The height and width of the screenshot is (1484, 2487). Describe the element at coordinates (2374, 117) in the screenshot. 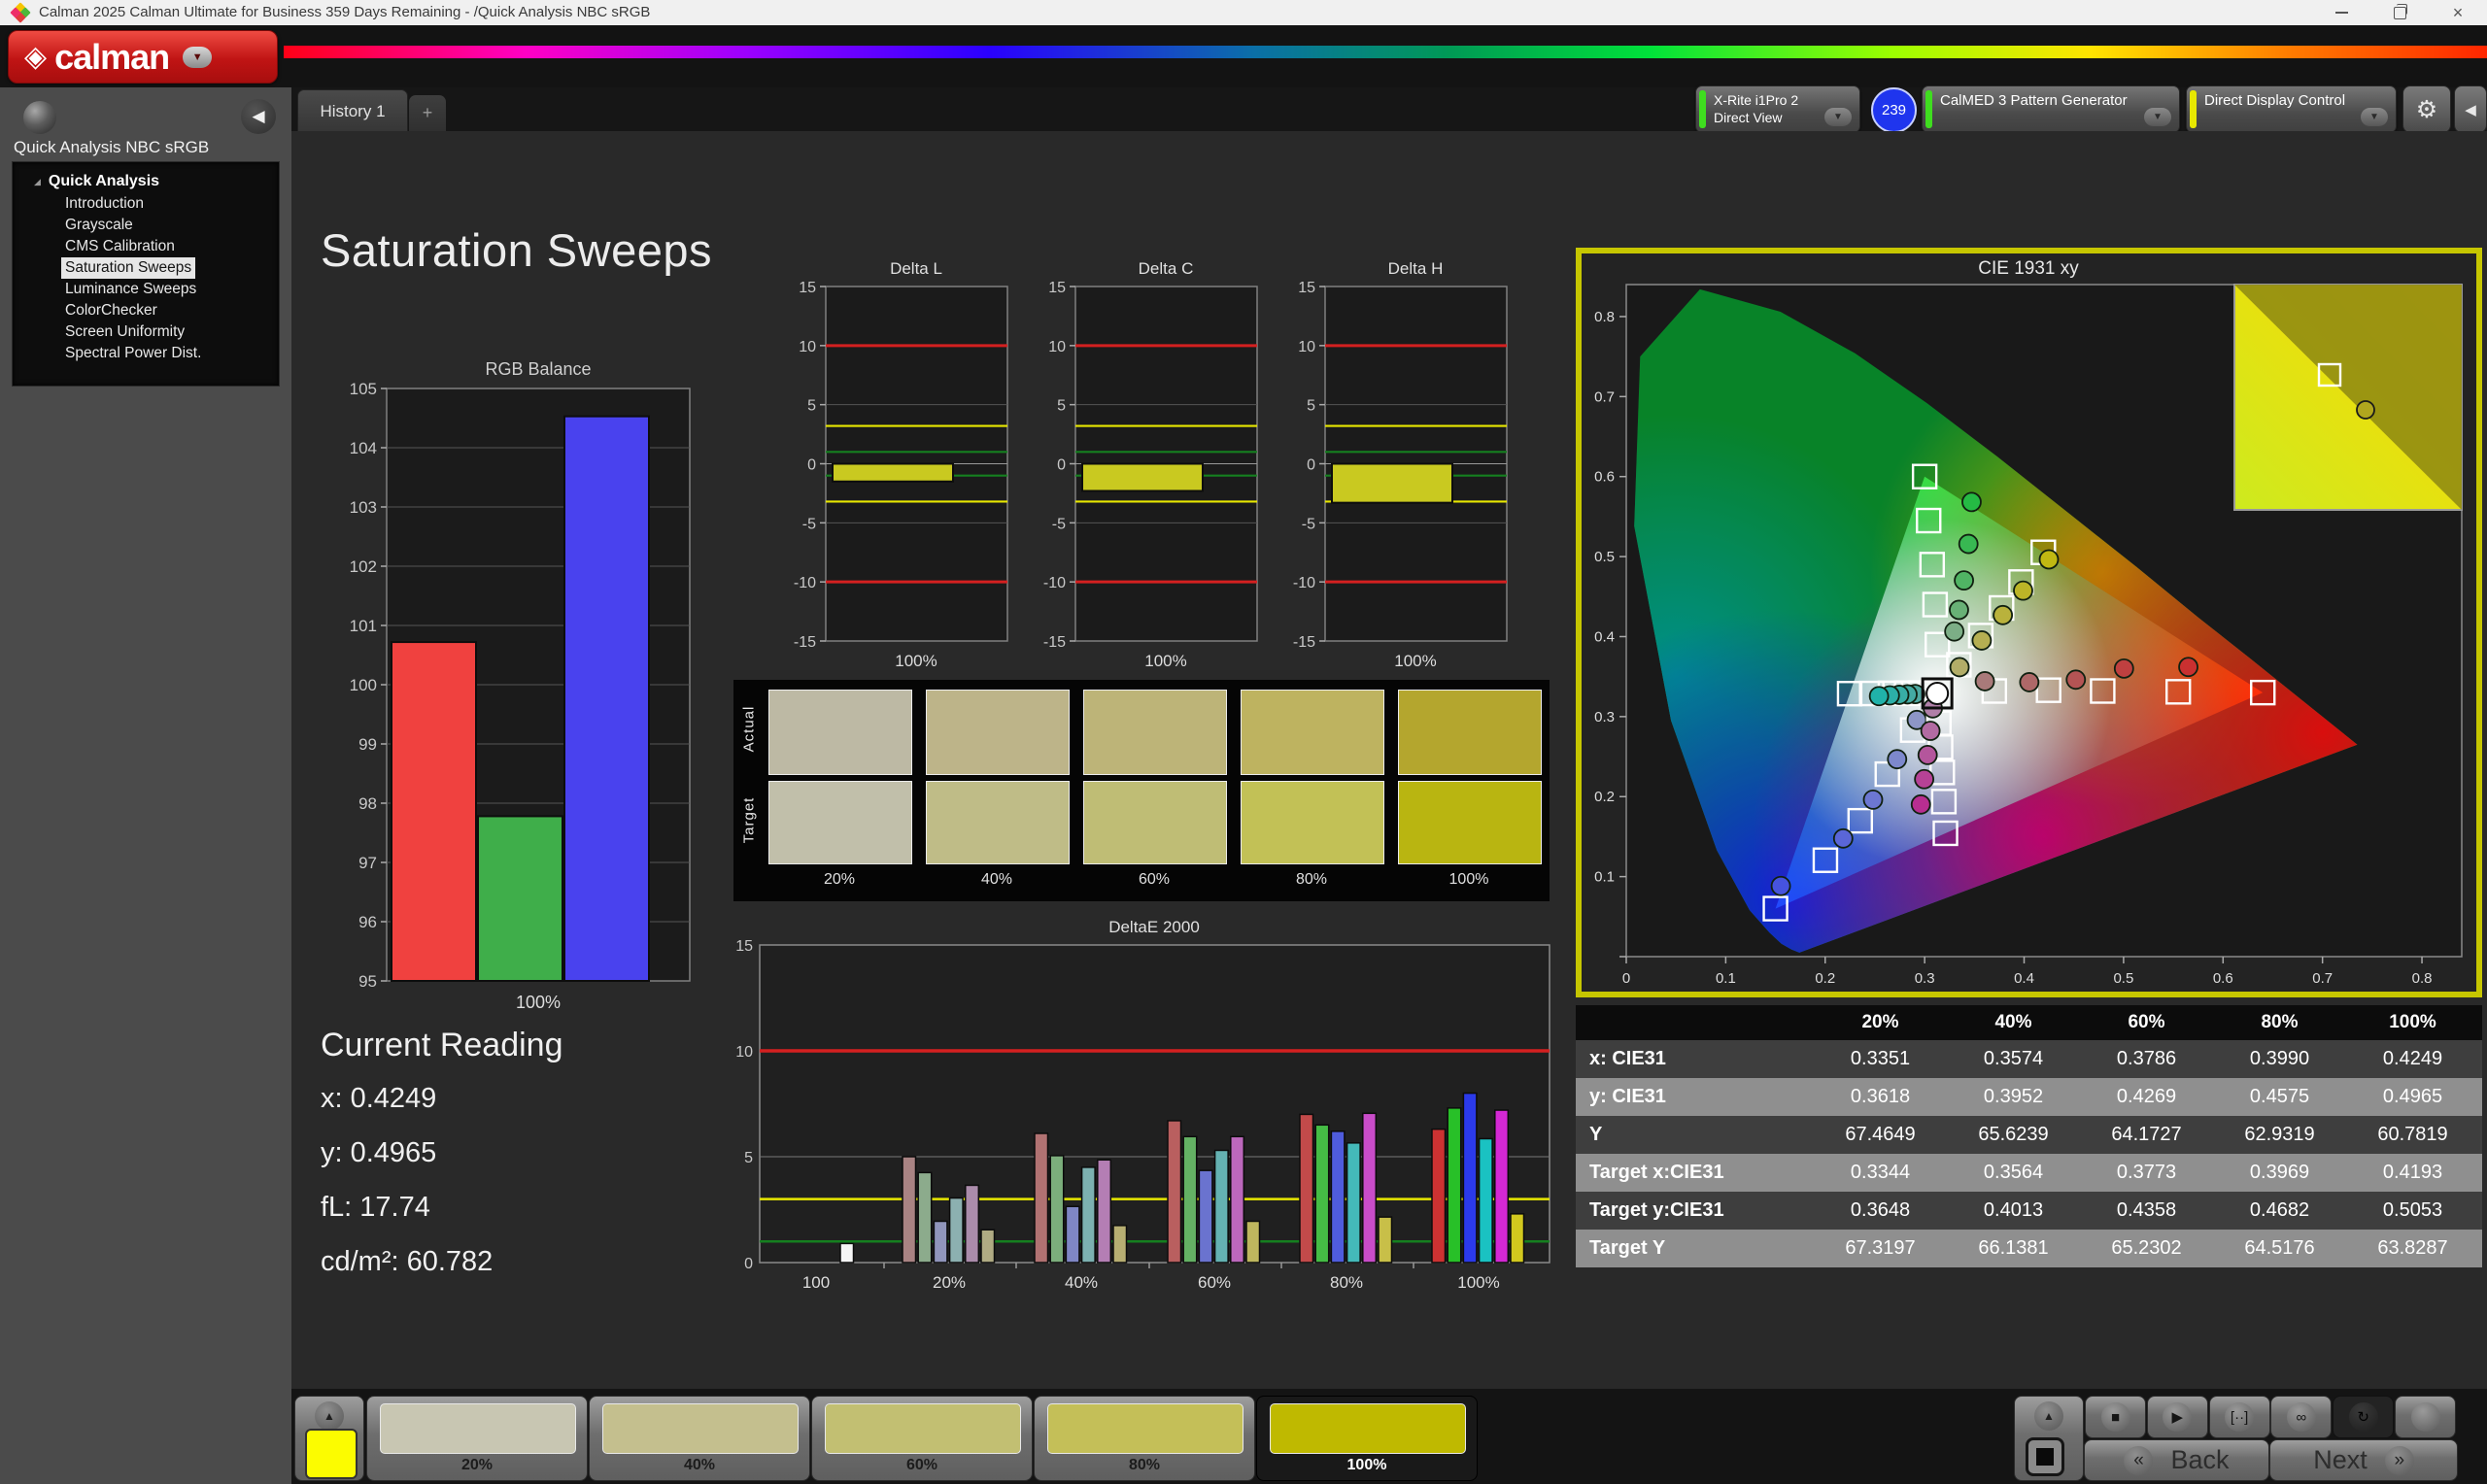

I see `chevron-down-icon: ▼` at that location.